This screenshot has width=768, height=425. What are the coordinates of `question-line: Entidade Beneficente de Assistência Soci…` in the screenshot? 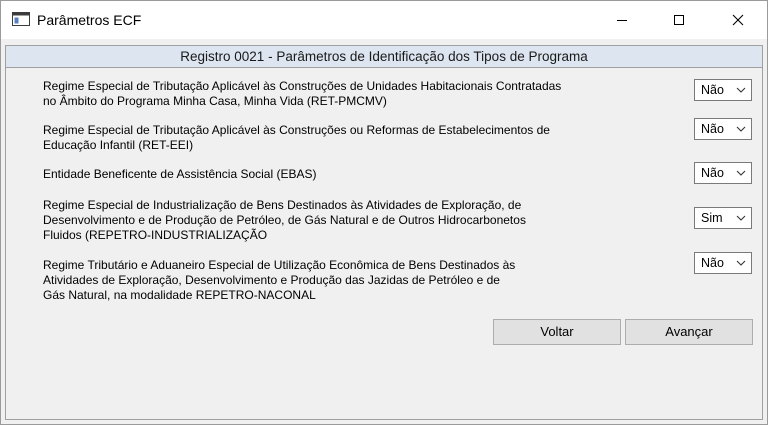 It's located at (180, 174).